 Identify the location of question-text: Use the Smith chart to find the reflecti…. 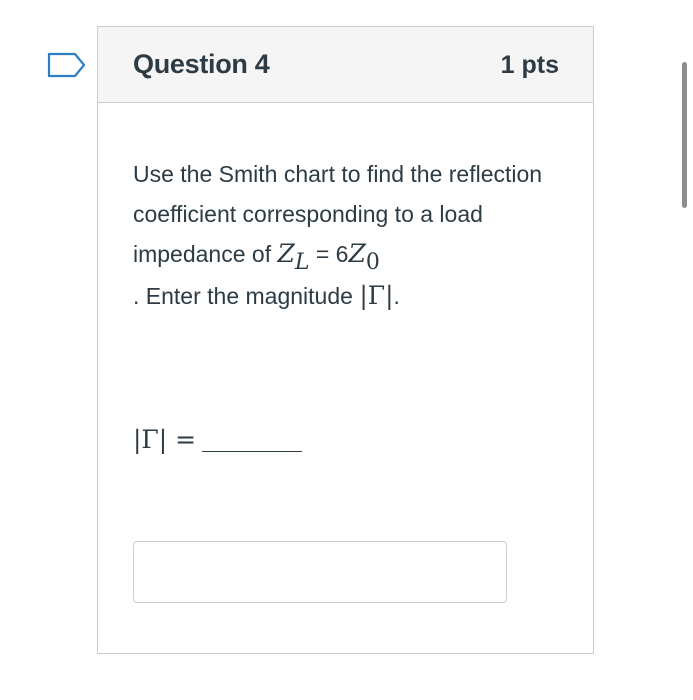
(353, 235).